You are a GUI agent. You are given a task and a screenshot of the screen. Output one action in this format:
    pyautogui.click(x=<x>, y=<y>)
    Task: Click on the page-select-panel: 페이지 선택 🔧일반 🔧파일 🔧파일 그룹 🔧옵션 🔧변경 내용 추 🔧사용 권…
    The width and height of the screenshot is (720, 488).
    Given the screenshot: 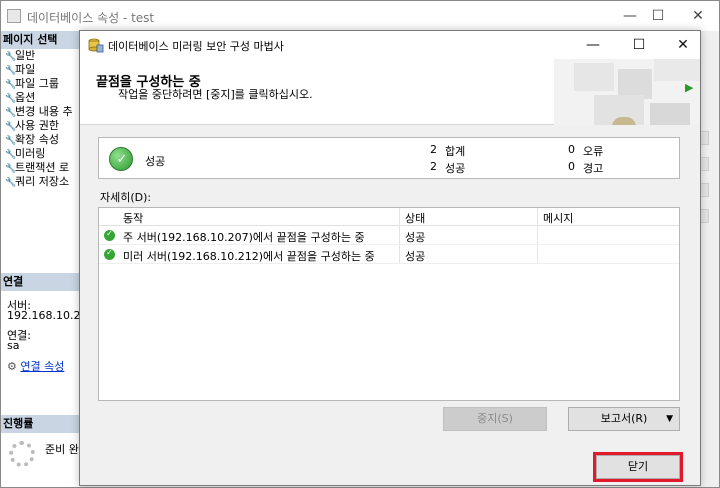 What is the action you would take?
    pyautogui.click(x=40, y=259)
    